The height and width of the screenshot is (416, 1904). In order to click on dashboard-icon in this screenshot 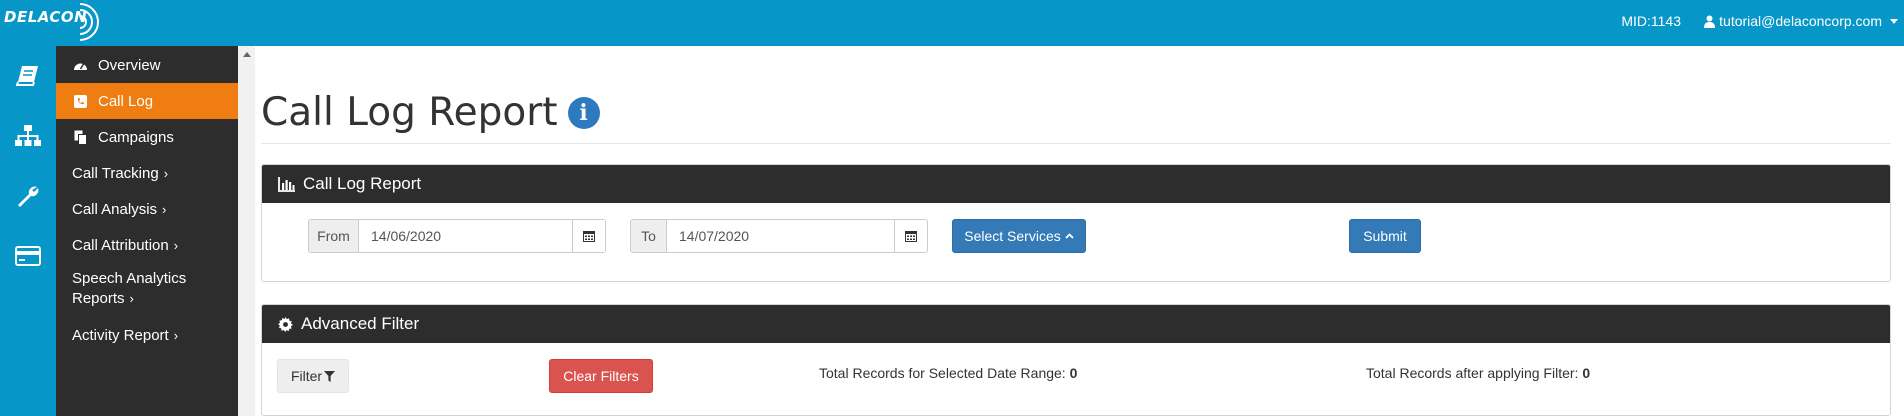, I will do `click(80, 65)`.